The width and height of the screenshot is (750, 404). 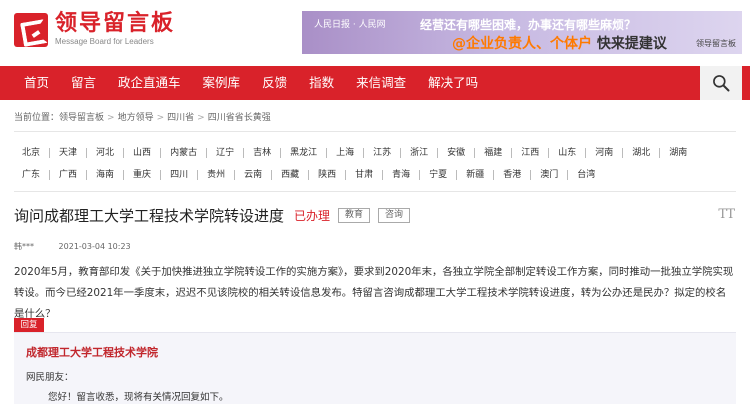 I want to click on site-logo: 领导留言板 Message Board for Leaders, so click(x=94, y=29).